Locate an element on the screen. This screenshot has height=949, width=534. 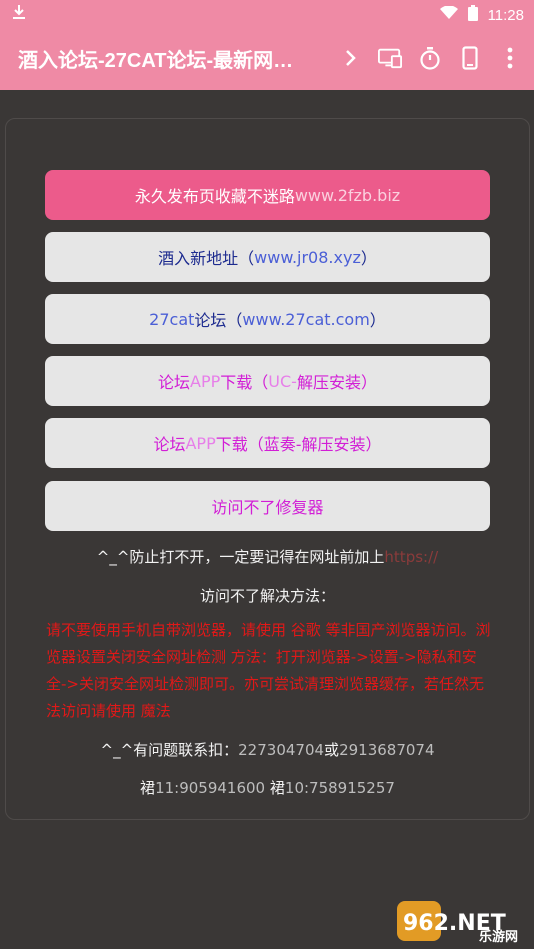
button-label: 永久发布页收藏不迷路 is located at coordinates (214, 196).